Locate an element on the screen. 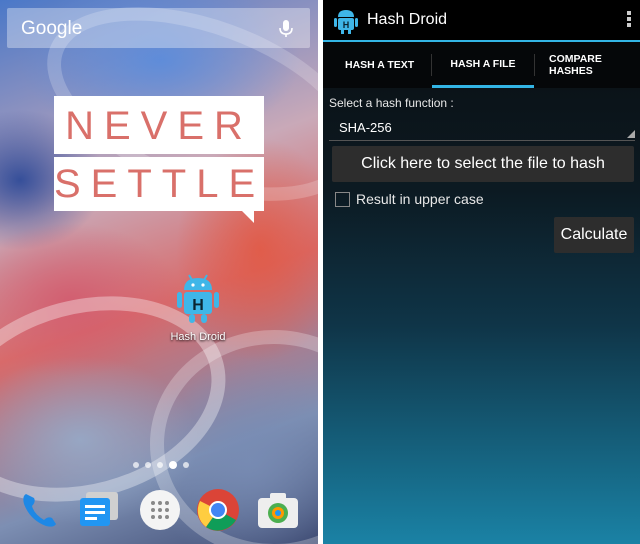  tab-hash-text: HASH A TEXT is located at coordinates (379, 65).